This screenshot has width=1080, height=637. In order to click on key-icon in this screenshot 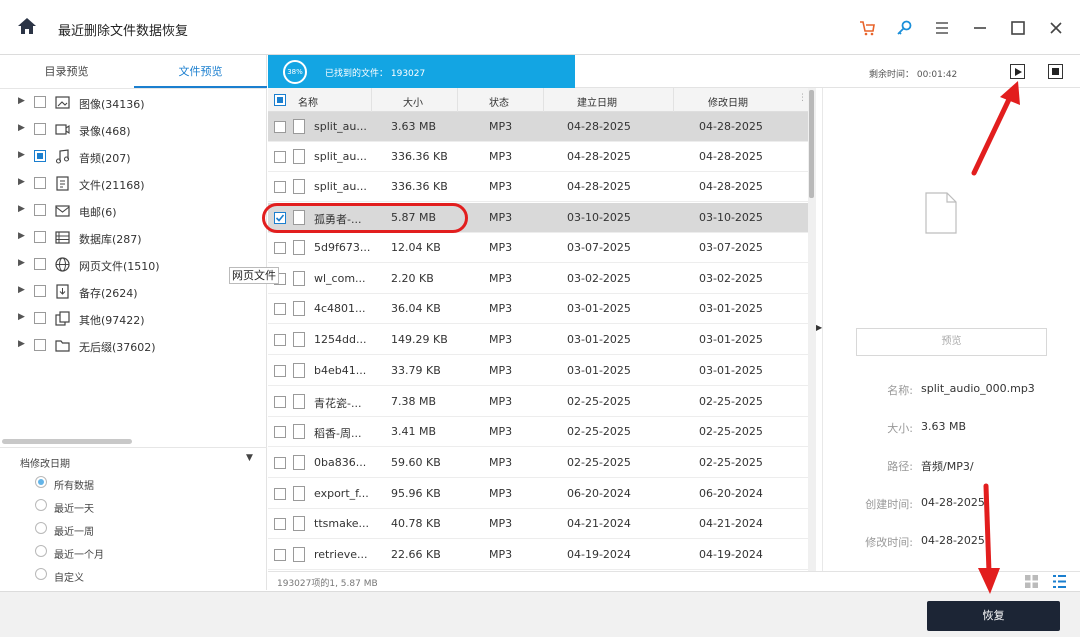, I will do `click(904, 28)`.